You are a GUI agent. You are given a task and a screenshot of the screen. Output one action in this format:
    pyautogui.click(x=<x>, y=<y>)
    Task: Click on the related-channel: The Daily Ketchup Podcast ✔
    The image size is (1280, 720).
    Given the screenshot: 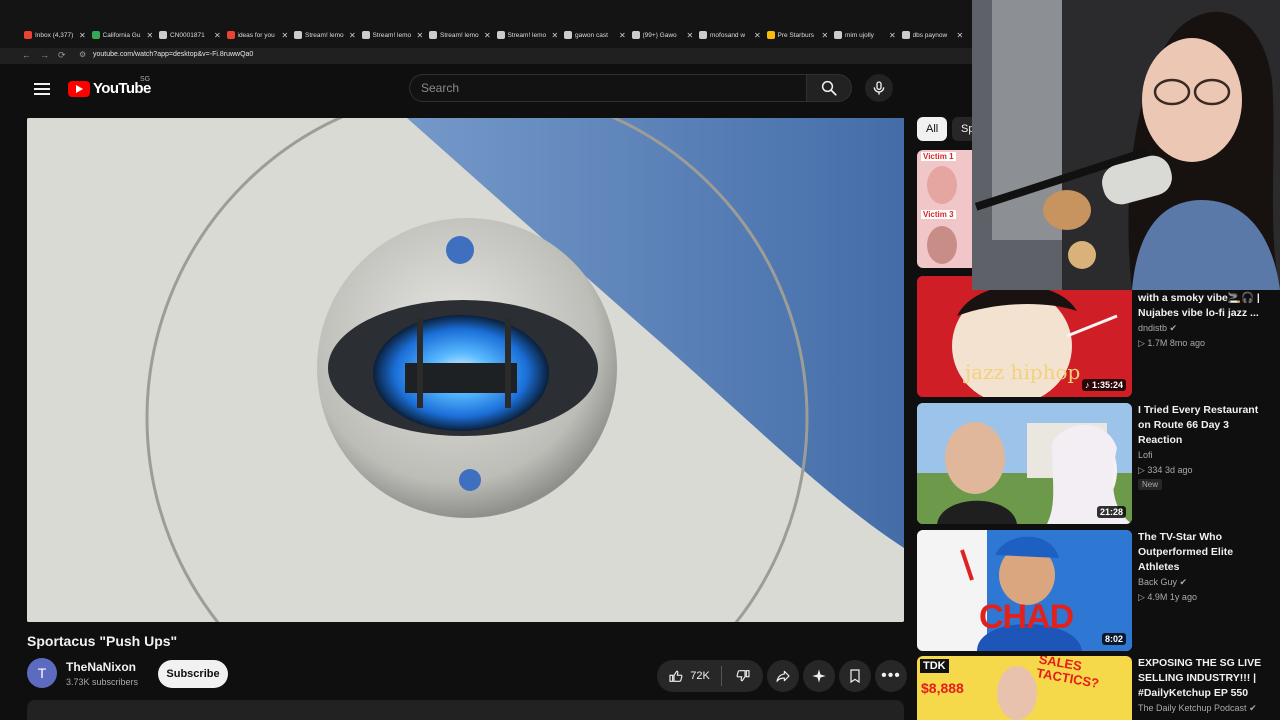 What is the action you would take?
    pyautogui.click(x=1197, y=708)
    